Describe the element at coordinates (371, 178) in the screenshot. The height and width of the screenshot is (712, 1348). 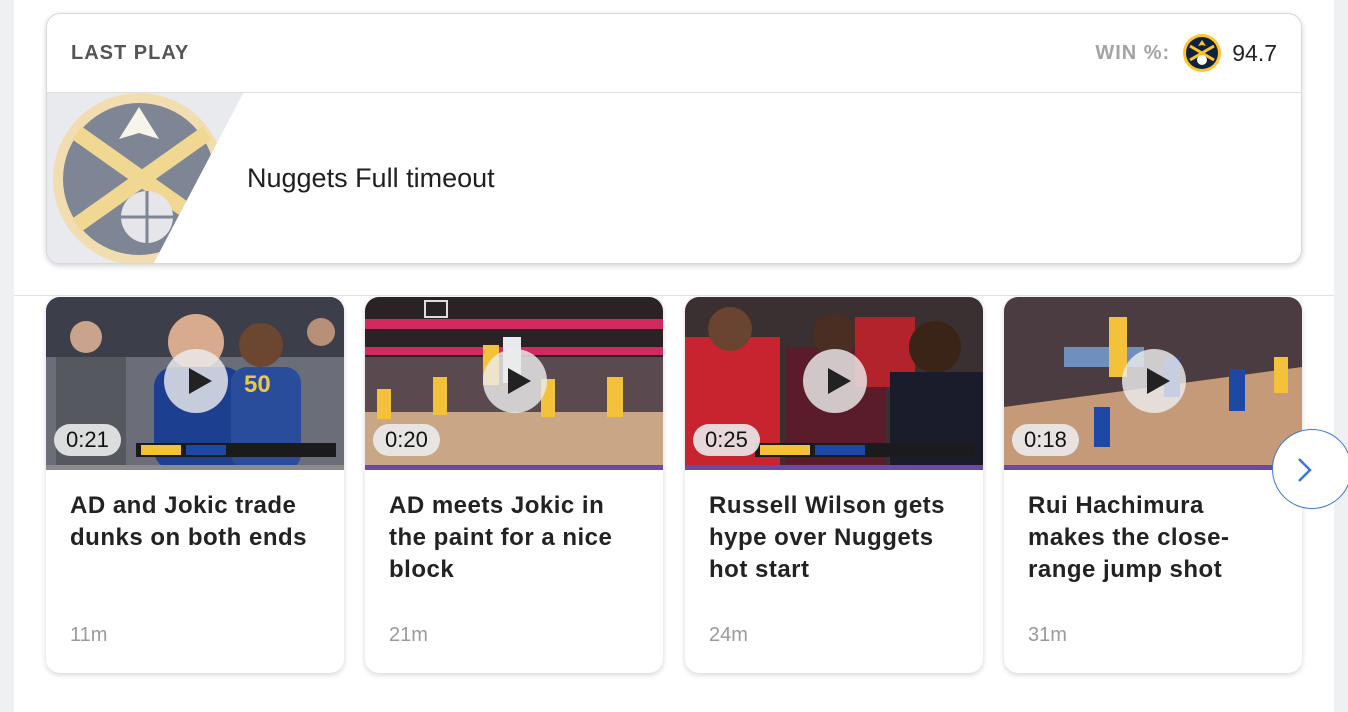
I see `last-play-description: Nuggets Full timeout` at that location.